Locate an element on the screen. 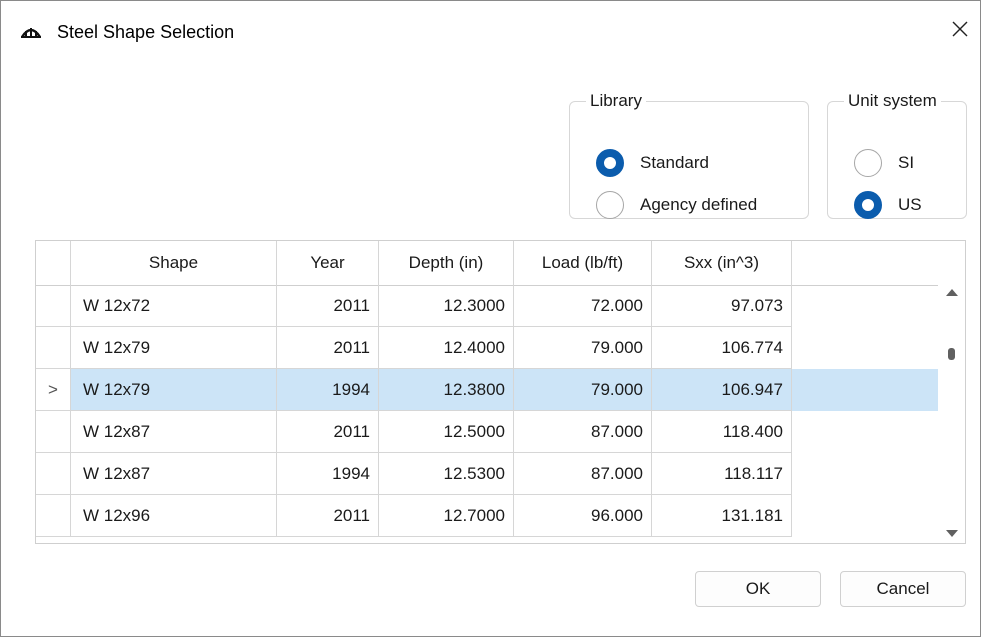 This screenshot has height=637, width=981. title-bar: Steel Shape Selection is located at coordinates (490, 32).